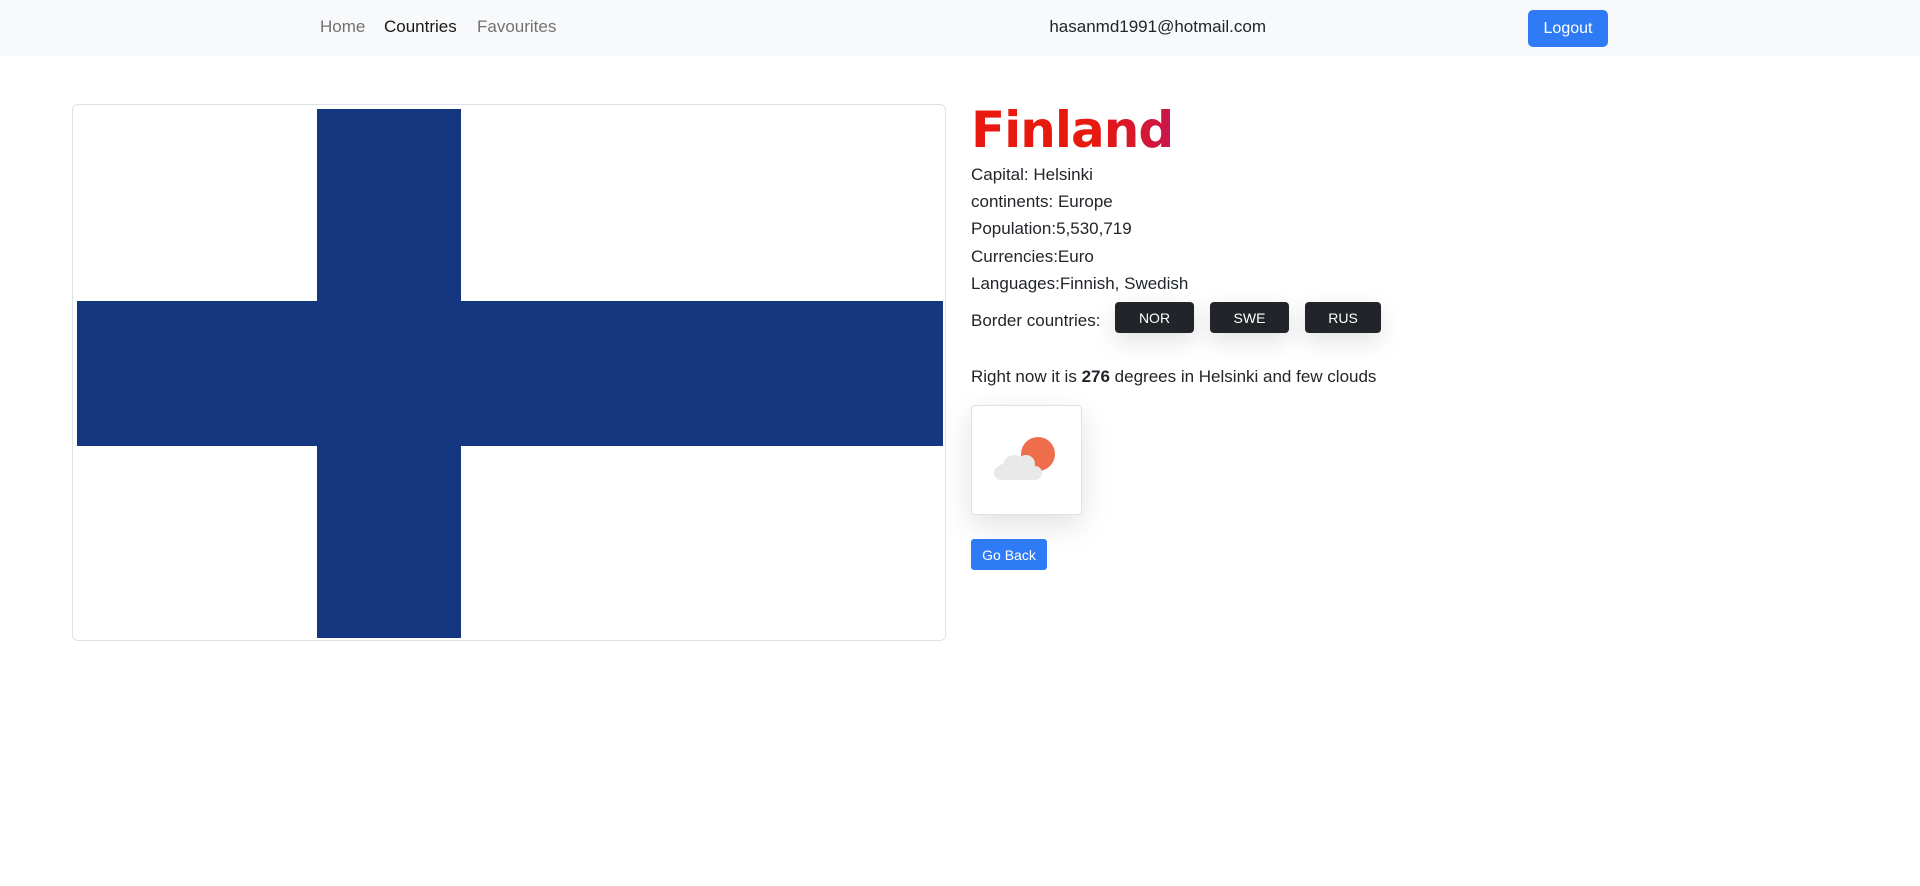 Image resolution: width=1920 pixels, height=886 pixels. I want to click on border-country-button-nor: NOR, so click(1154, 317).